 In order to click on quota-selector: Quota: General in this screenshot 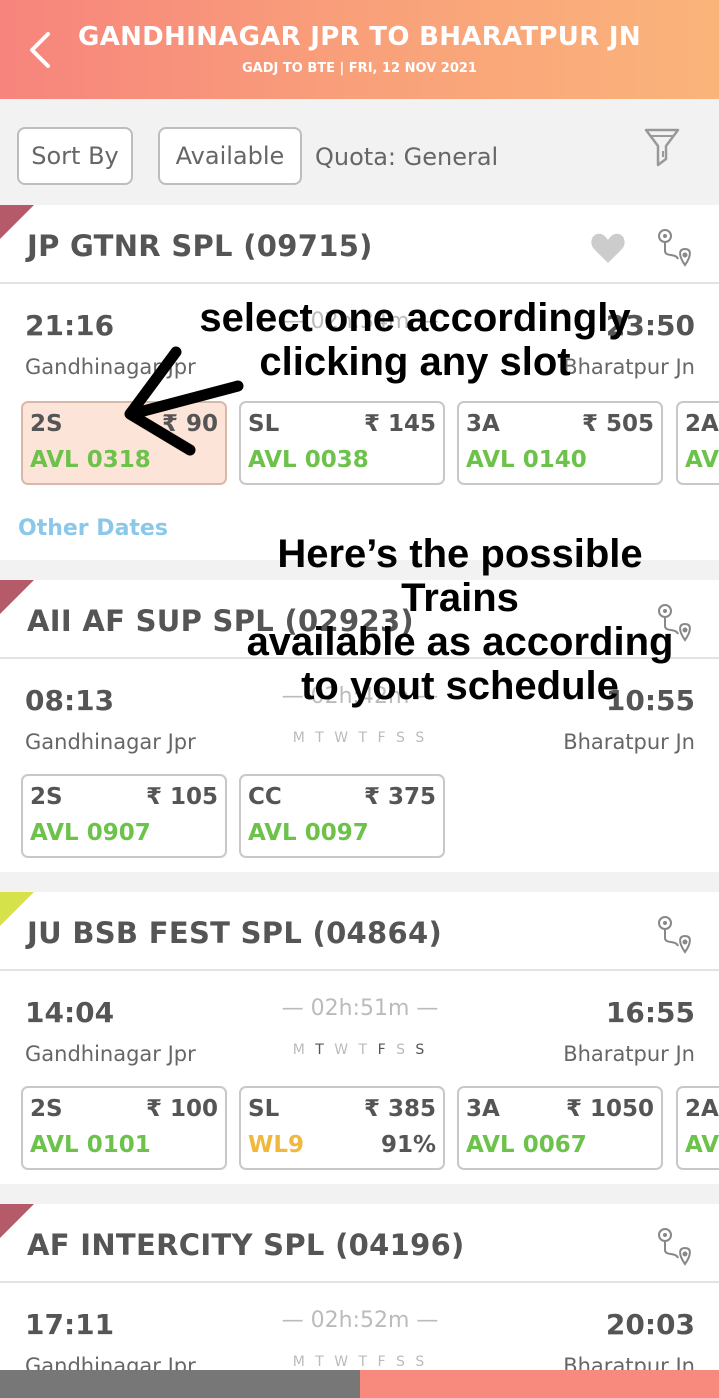, I will do `click(406, 157)`.